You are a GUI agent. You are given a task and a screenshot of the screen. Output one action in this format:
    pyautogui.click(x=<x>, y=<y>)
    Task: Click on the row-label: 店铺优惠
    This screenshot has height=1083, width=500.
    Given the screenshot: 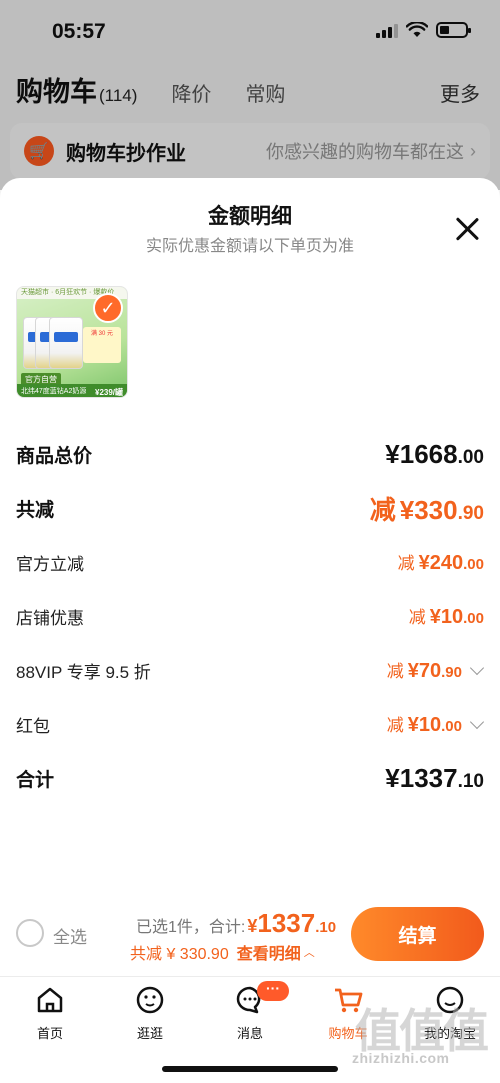 What is the action you would take?
    pyautogui.click(x=50, y=618)
    